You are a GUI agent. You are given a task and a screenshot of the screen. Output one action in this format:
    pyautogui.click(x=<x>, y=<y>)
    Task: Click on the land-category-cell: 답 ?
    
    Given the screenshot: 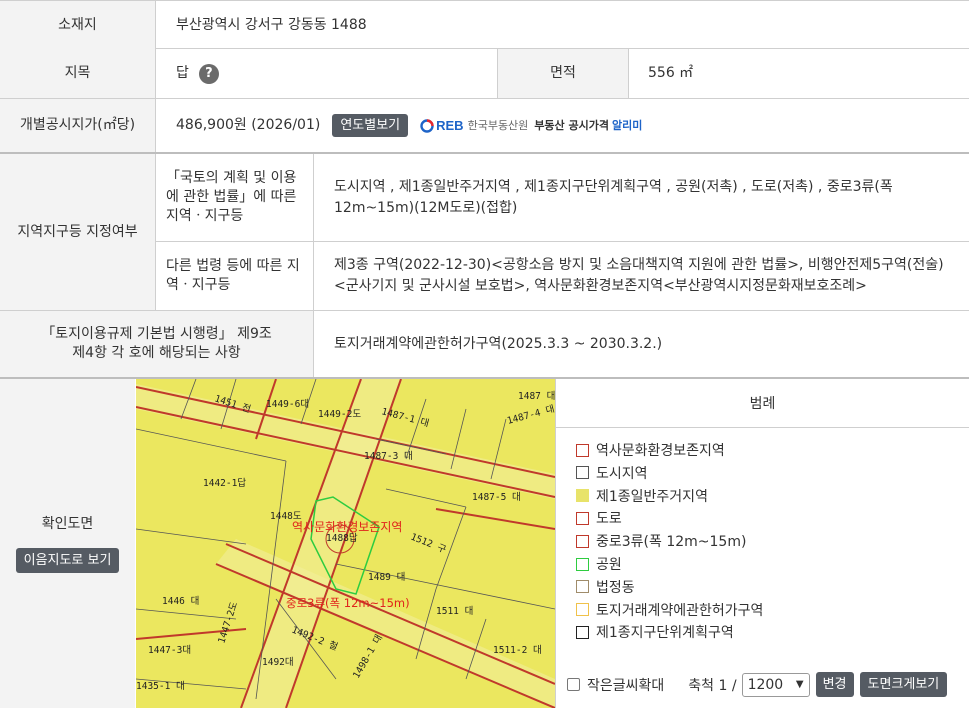 What is the action you would take?
    pyautogui.click(x=197, y=73)
    